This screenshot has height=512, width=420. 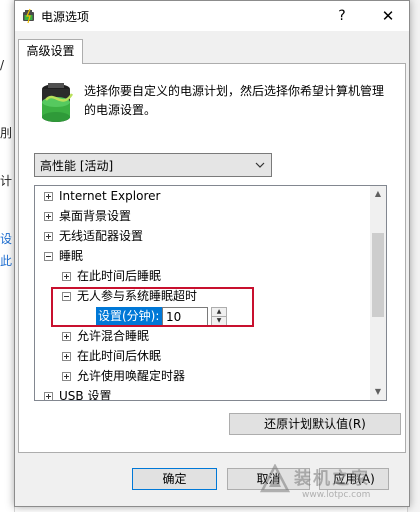 I want to click on background-left-strip: / 刖 计 设 此, so click(x=7, y=256).